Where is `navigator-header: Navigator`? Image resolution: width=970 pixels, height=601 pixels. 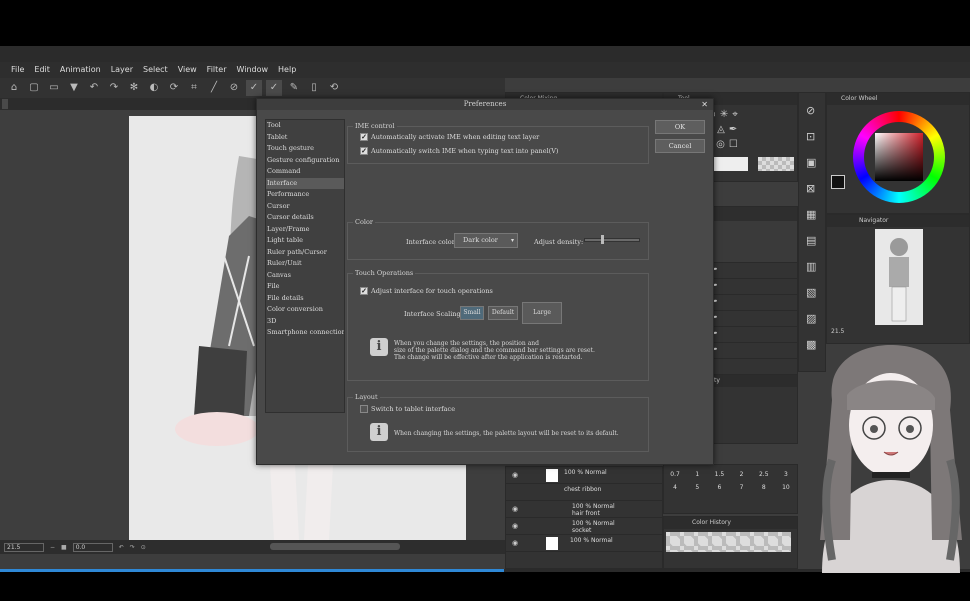
navigator-header: Navigator is located at coordinates (898, 221).